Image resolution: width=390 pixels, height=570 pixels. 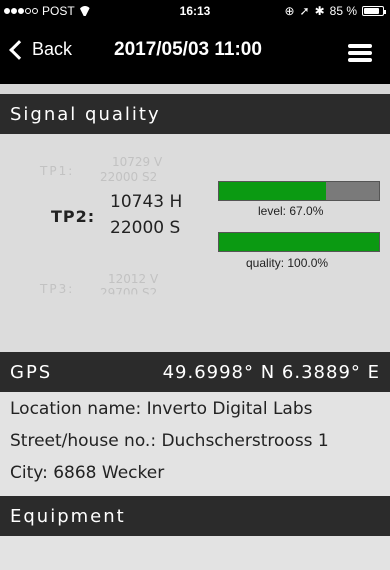 What do you see at coordinates (195, 516) in the screenshot?
I see `equipment-header: Equipment` at bounding box center [195, 516].